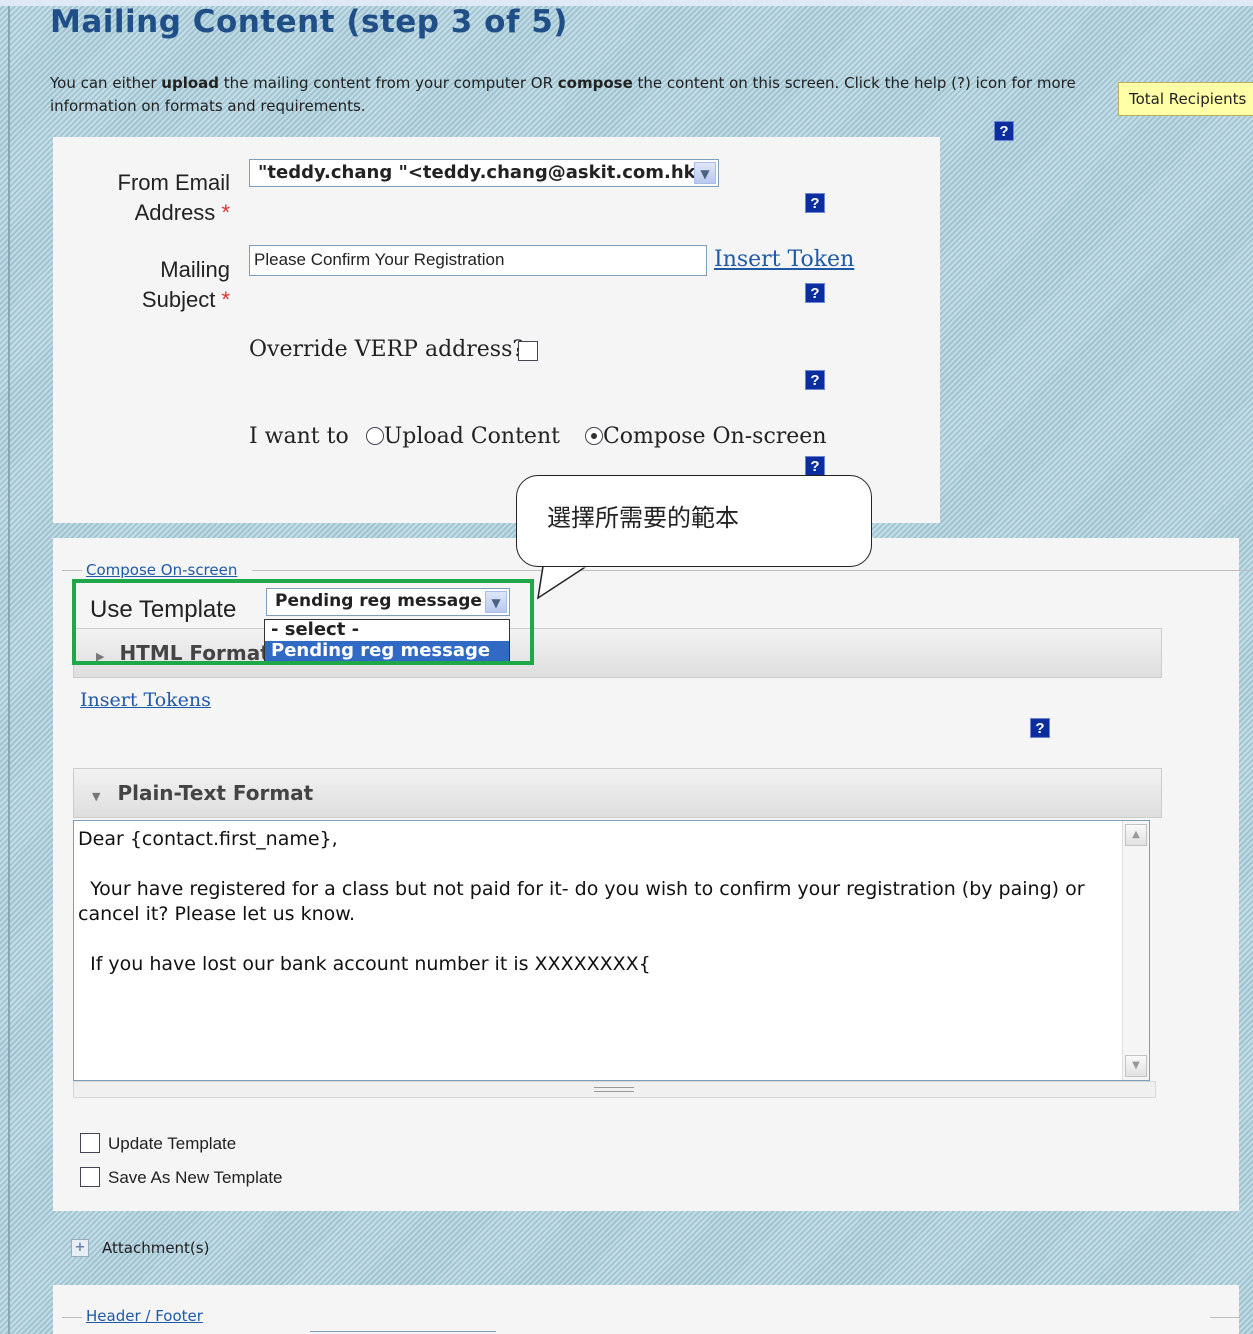 This screenshot has width=1253, height=1334. I want to click on scroll-down-icon: ▼, so click(1136, 1066).